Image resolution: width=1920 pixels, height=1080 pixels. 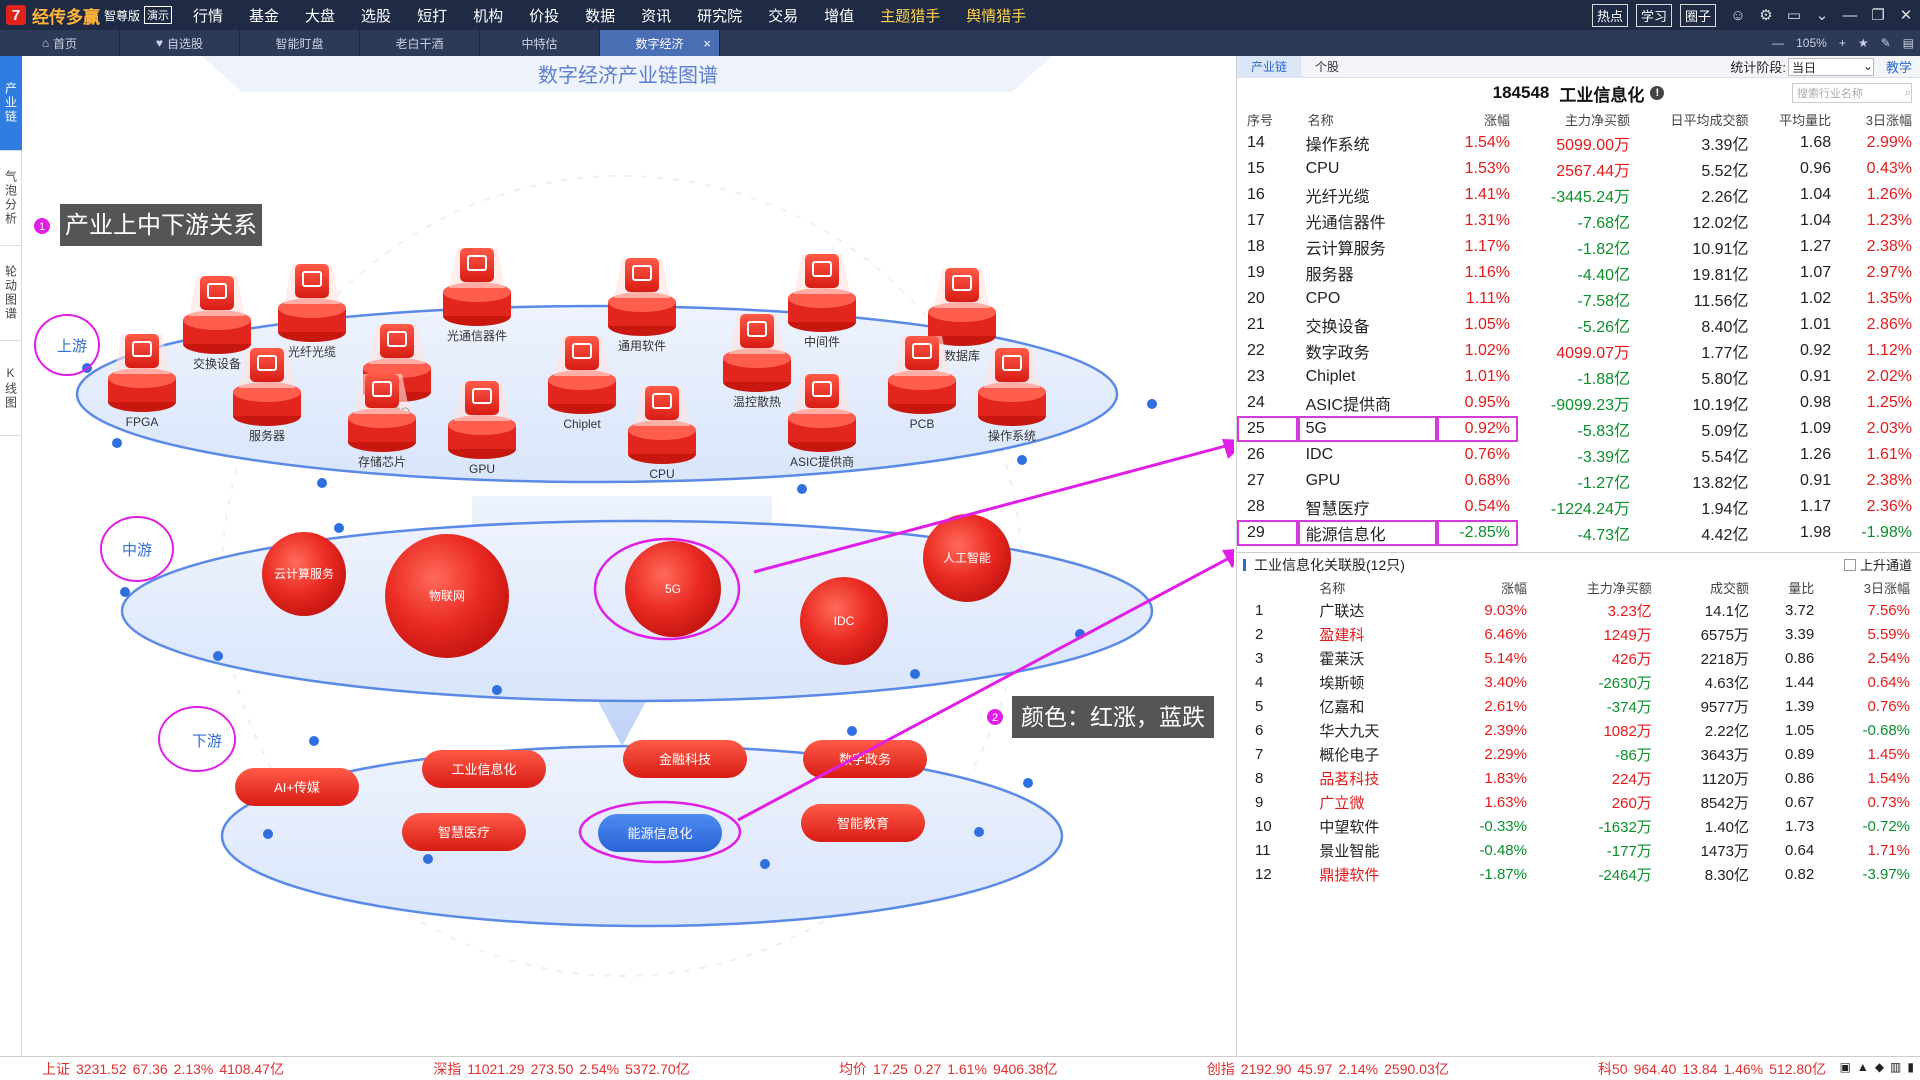 What do you see at coordinates (60, 43) in the screenshot?
I see `tab-0: ⌂ 首页` at bounding box center [60, 43].